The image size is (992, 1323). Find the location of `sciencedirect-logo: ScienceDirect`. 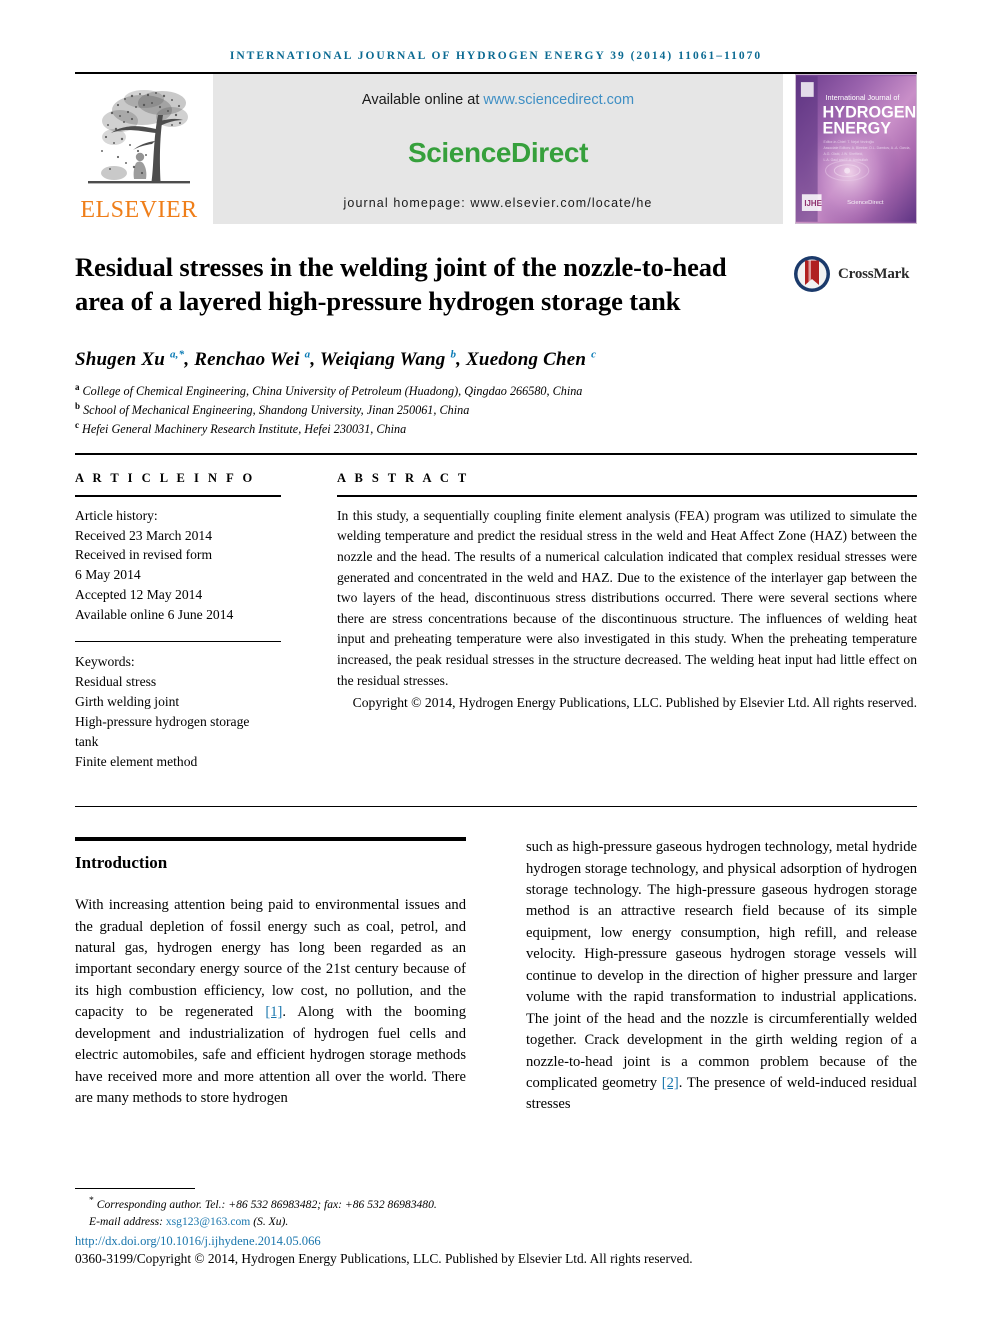

sciencedirect-logo: ScienceDirect is located at coordinates (497, 152).